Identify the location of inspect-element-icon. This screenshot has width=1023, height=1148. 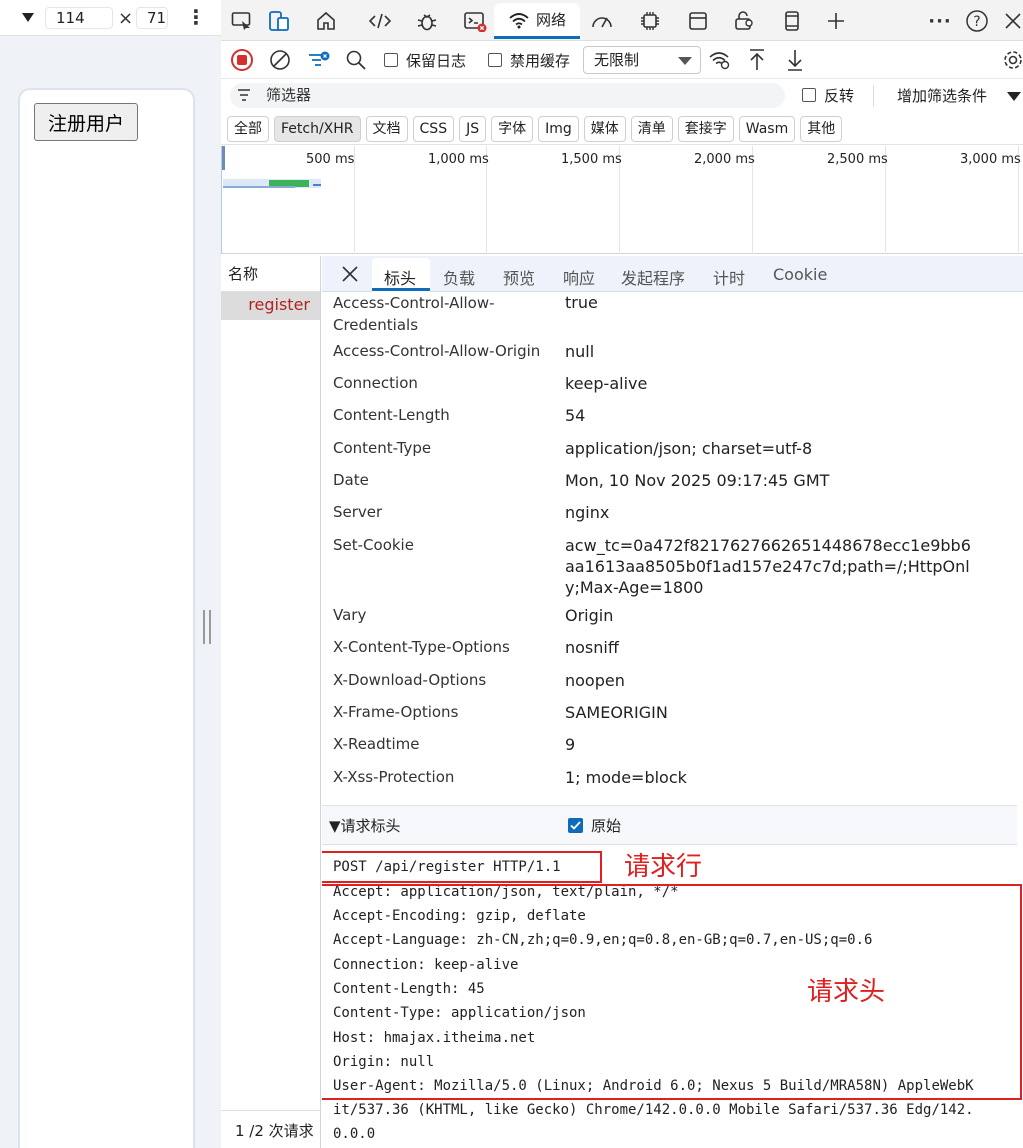
(242, 21).